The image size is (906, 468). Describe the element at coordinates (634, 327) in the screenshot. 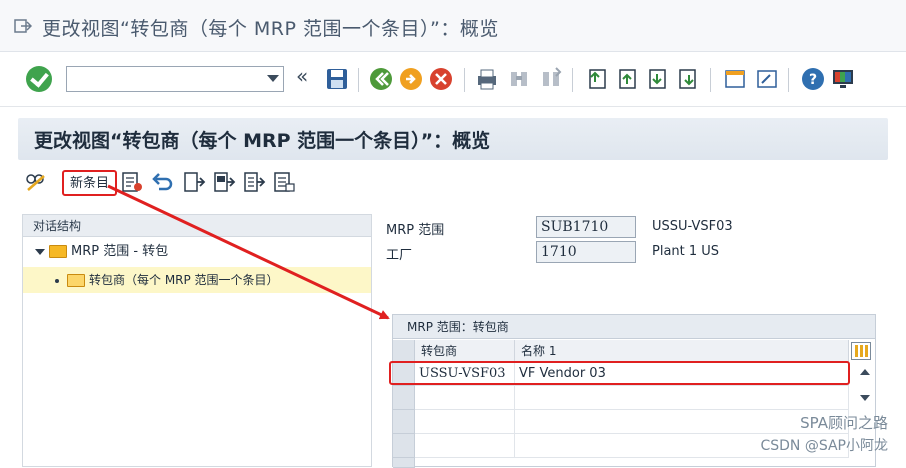

I see `table-title: MRP 范围：转包商` at that location.